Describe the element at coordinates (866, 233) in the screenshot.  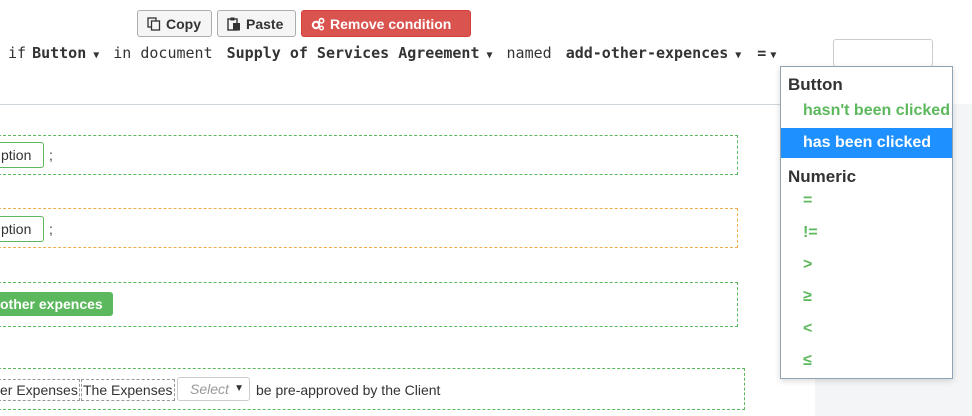
I see `option-not-equals: !=` at that location.